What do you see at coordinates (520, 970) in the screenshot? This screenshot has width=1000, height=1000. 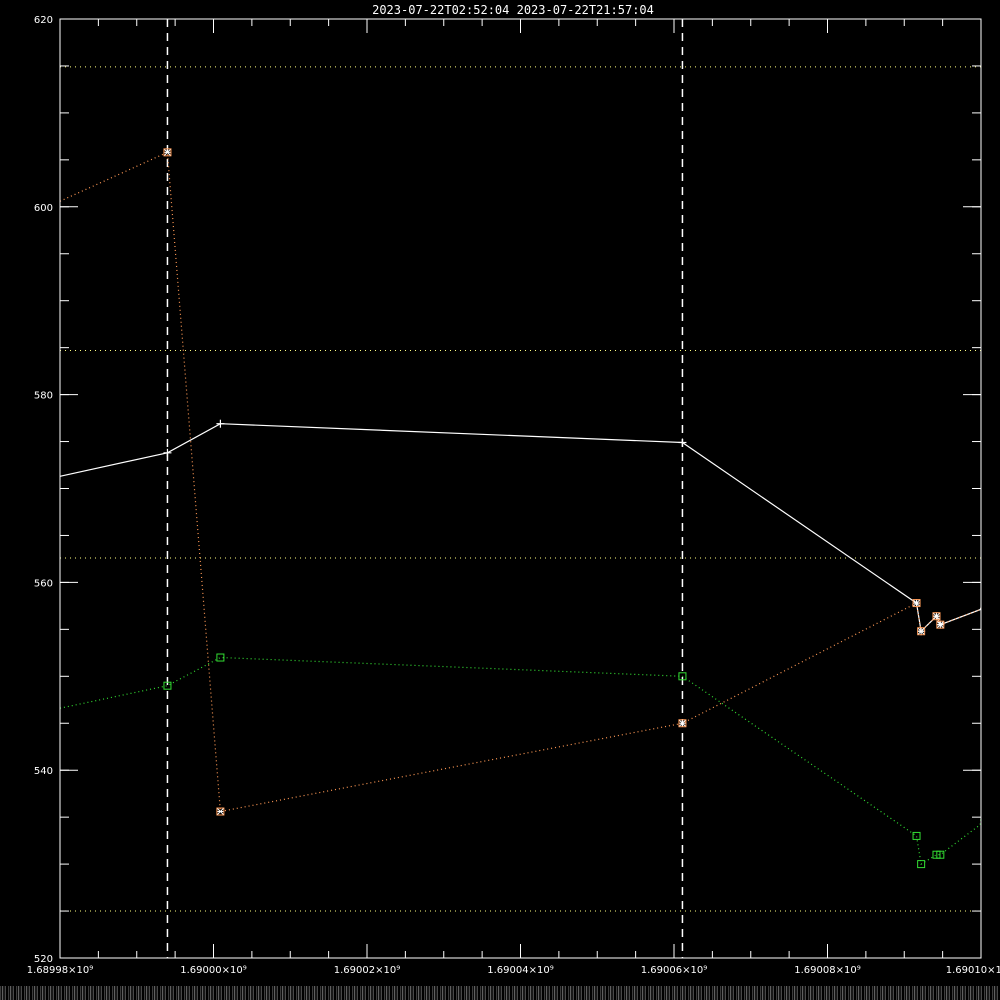 I see `x-tick-label: 1.69004×10⁹` at bounding box center [520, 970].